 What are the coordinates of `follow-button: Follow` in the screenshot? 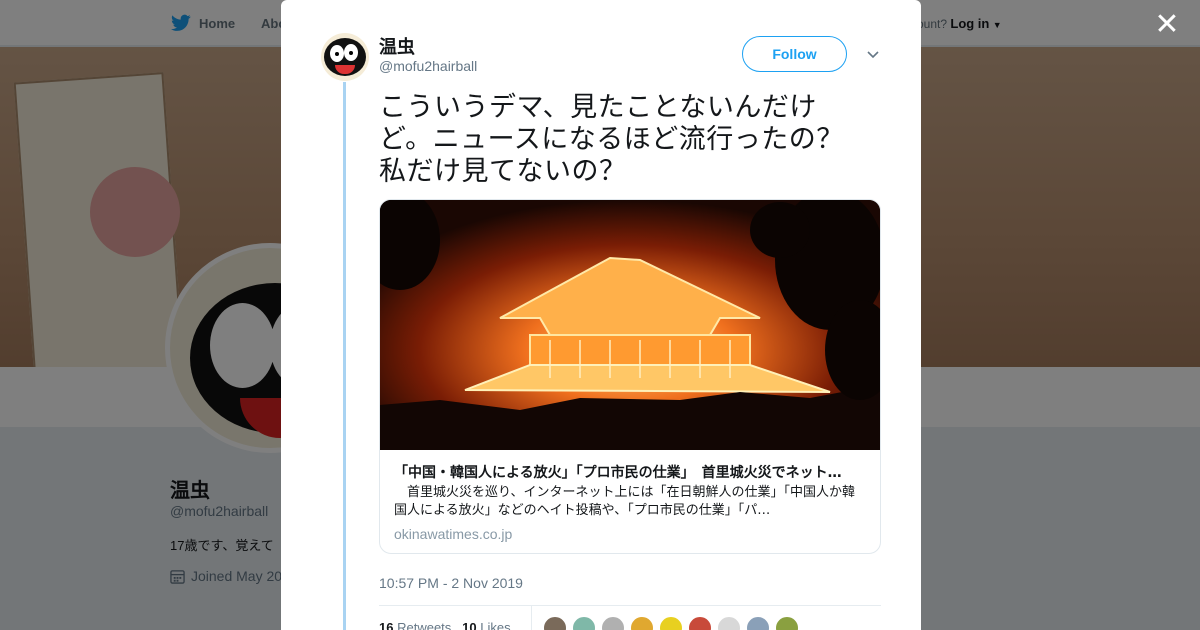 It's located at (794, 54).